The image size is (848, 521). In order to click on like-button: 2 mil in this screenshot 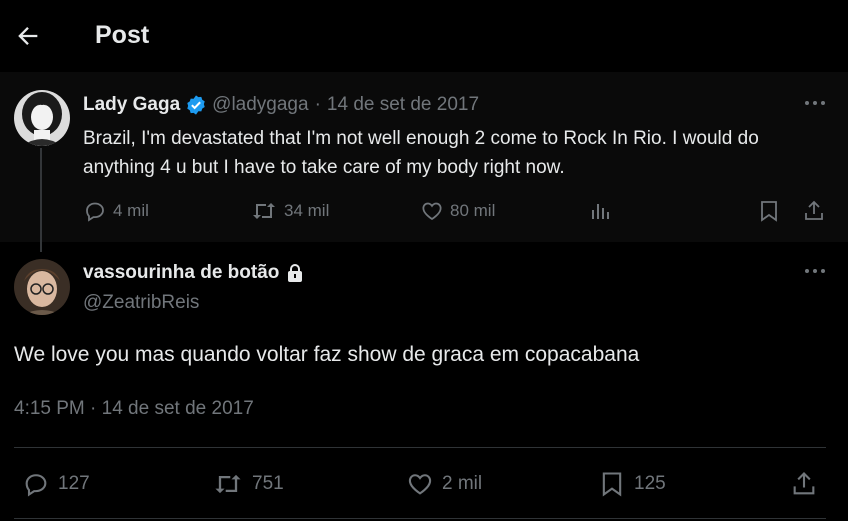, I will do `click(444, 484)`.